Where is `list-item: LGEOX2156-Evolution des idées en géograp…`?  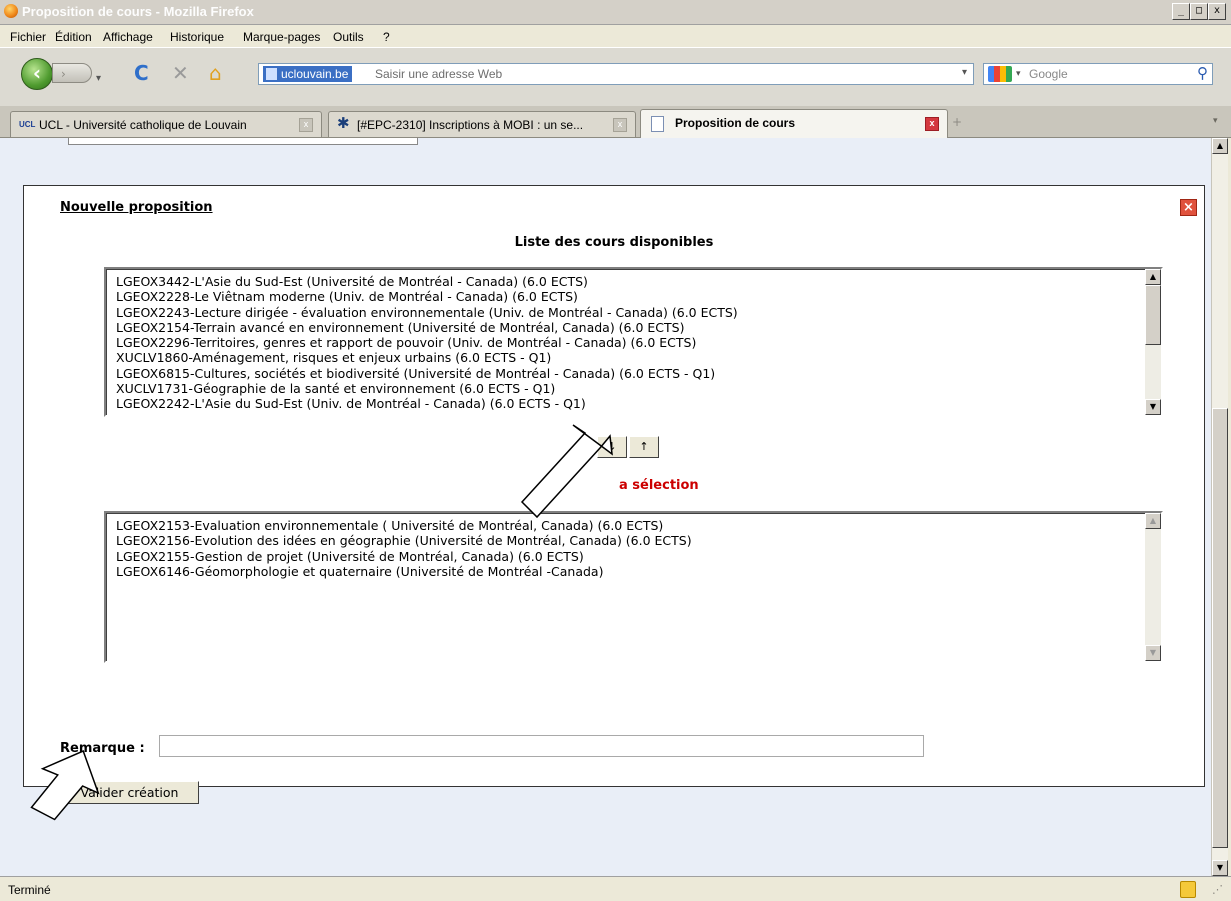
list-item: LGEOX2156-Evolution des idées en géograp… is located at coordinates (628, 540).